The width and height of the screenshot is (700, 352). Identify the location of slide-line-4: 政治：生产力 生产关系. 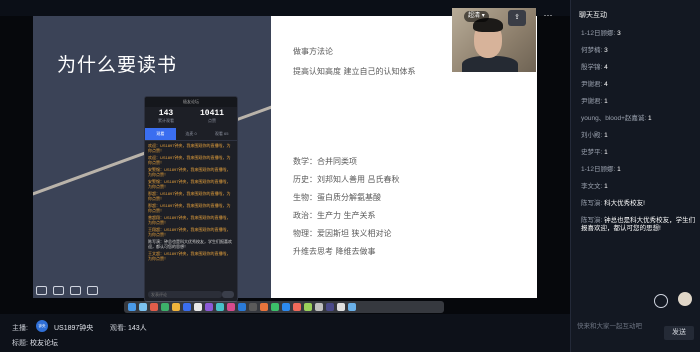
(334, 215).